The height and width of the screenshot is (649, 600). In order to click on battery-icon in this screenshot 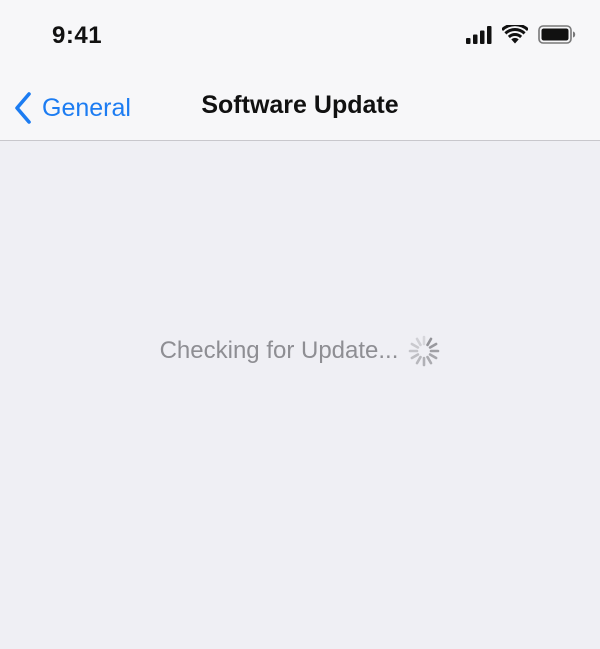, I will do `click(557, 37)`.